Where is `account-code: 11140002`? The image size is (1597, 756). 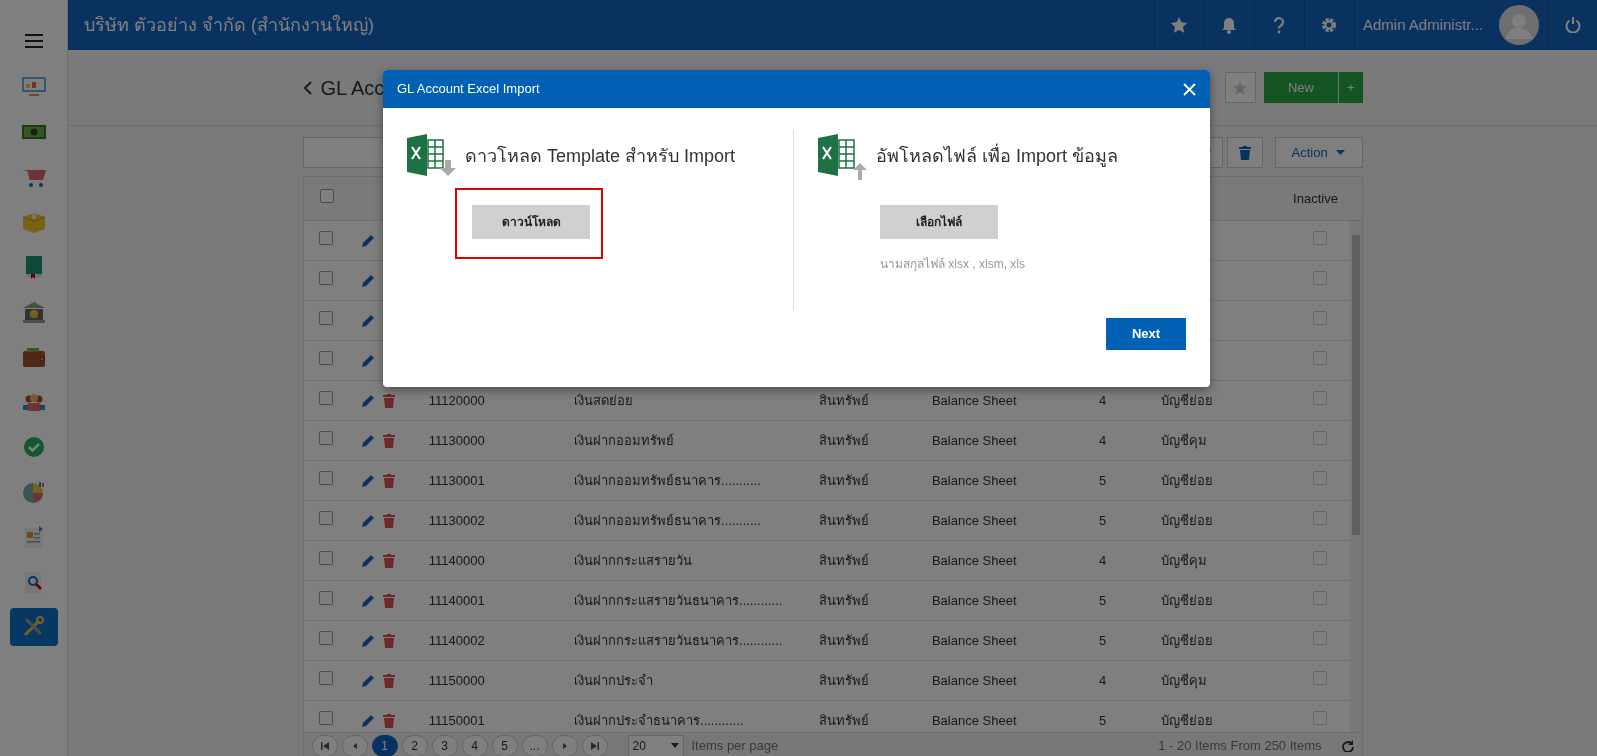
account-code: 11140002 is located at coordinates (456, 640).